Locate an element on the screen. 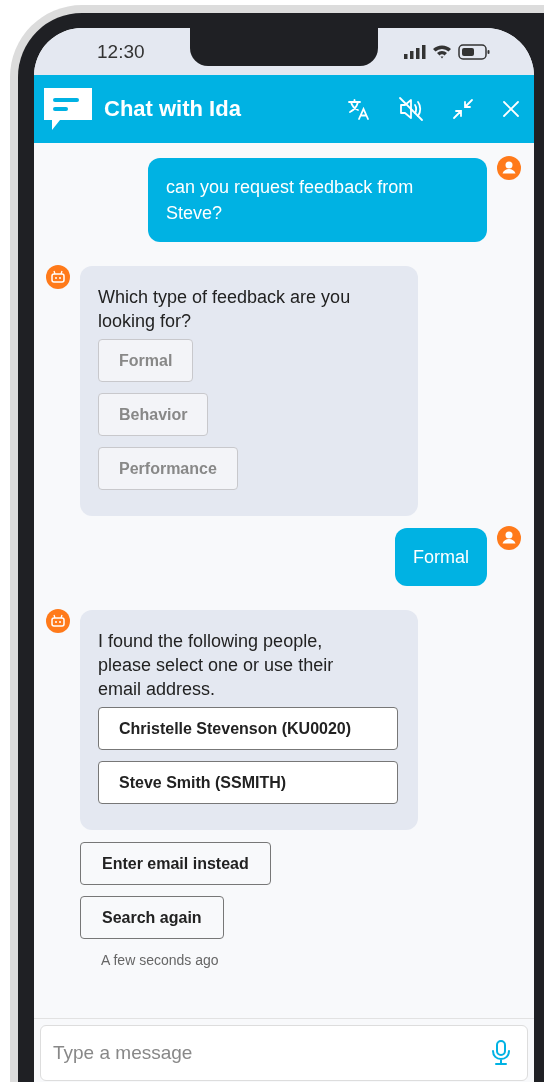  message-input: Type a message is located at coordinates (284, 1053).